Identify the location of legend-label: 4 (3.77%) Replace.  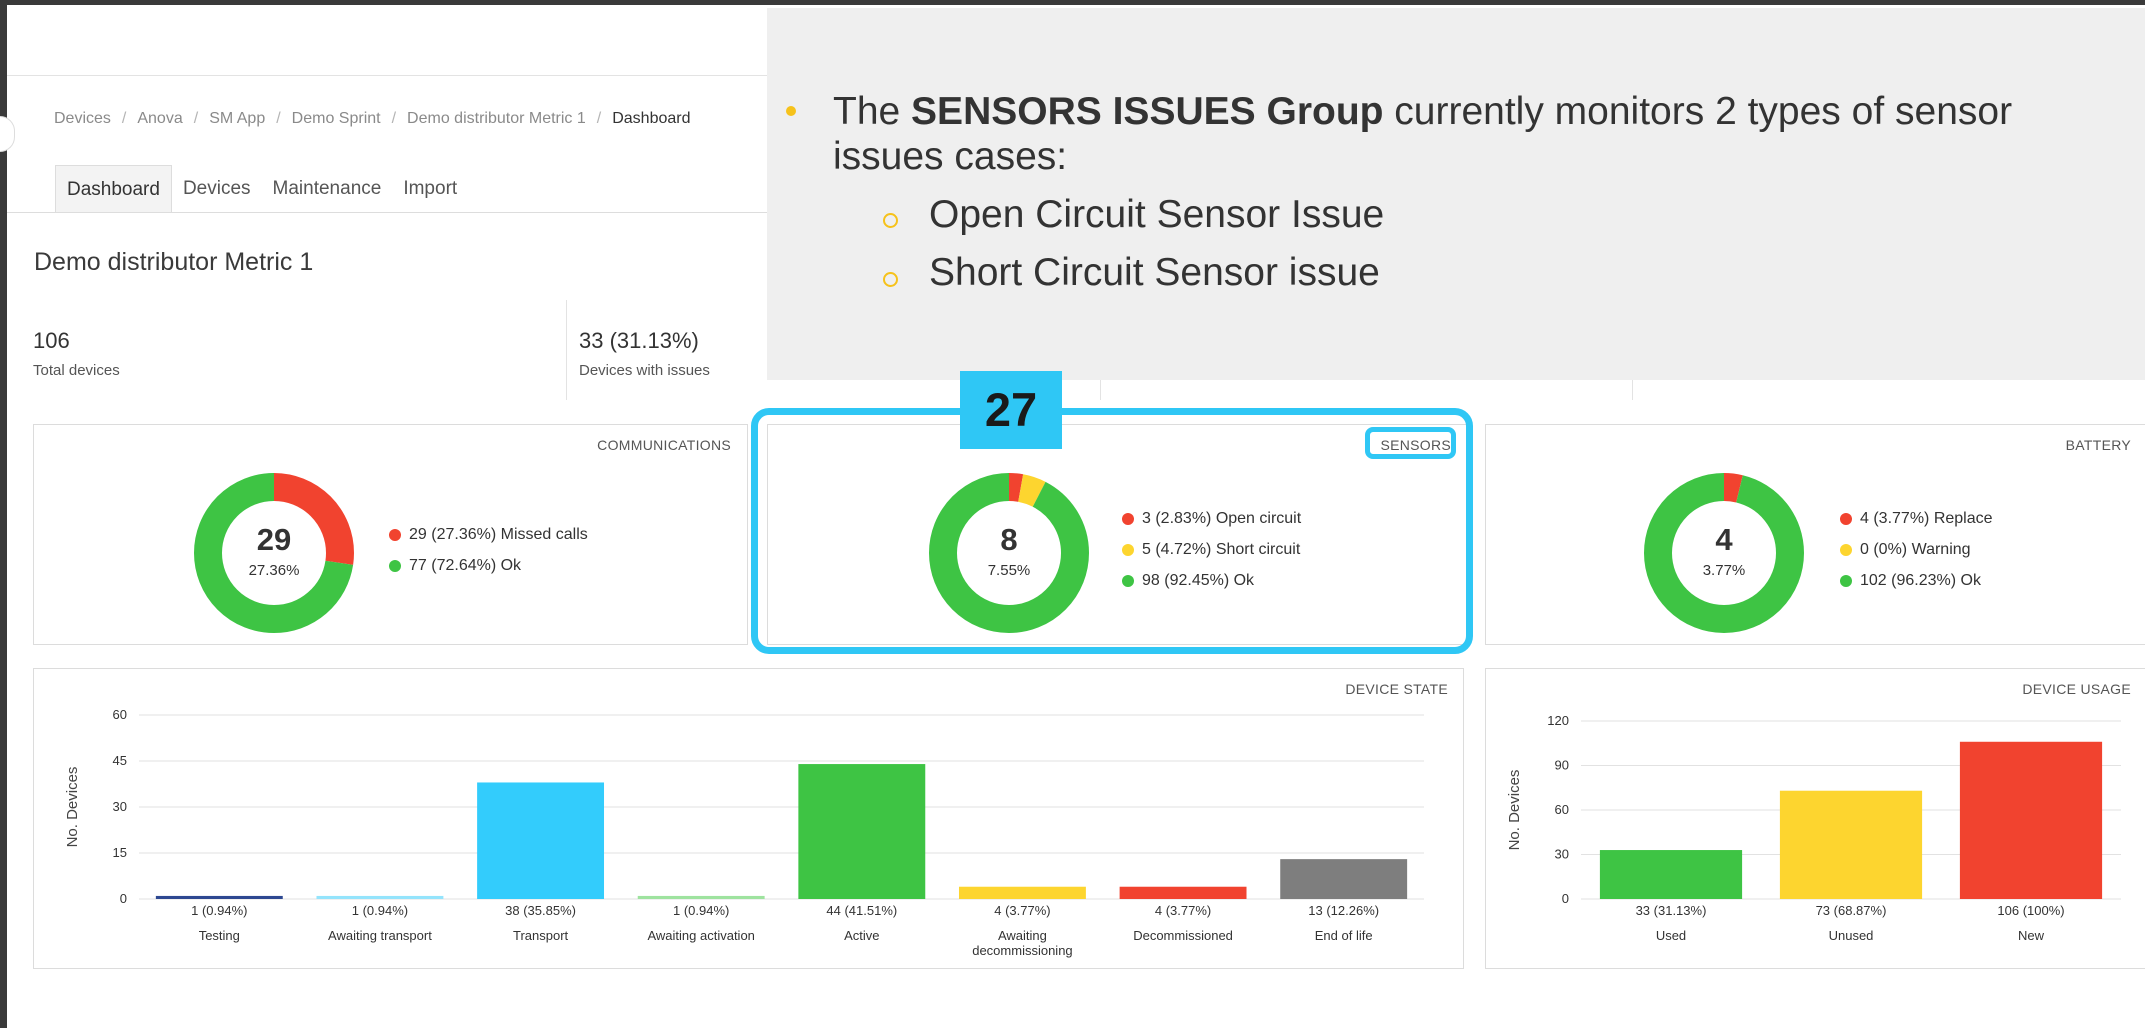
(1926, 518).